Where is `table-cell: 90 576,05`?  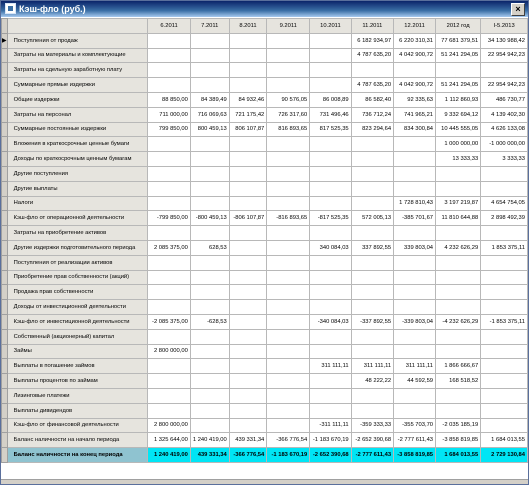 table-cell: 90 576,05 is located at coordinates (288, 99).